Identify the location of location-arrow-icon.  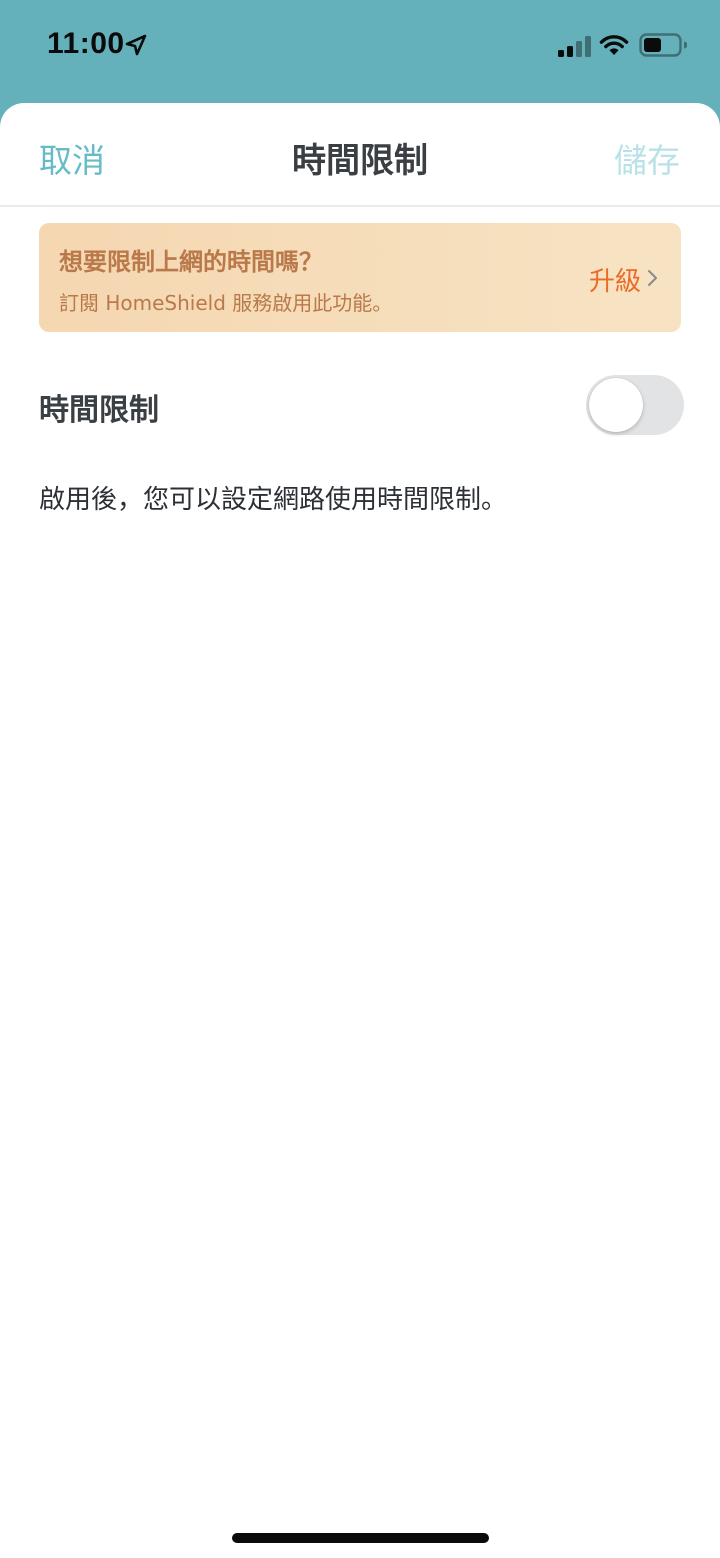
(136, 45).